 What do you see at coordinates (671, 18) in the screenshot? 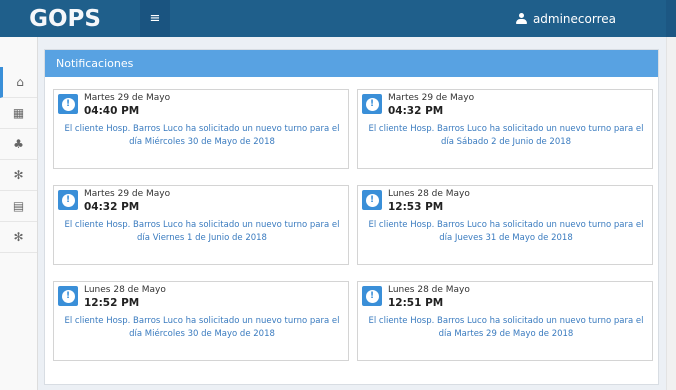
I see `scrollbar-top` at bounding box center [671, 18].